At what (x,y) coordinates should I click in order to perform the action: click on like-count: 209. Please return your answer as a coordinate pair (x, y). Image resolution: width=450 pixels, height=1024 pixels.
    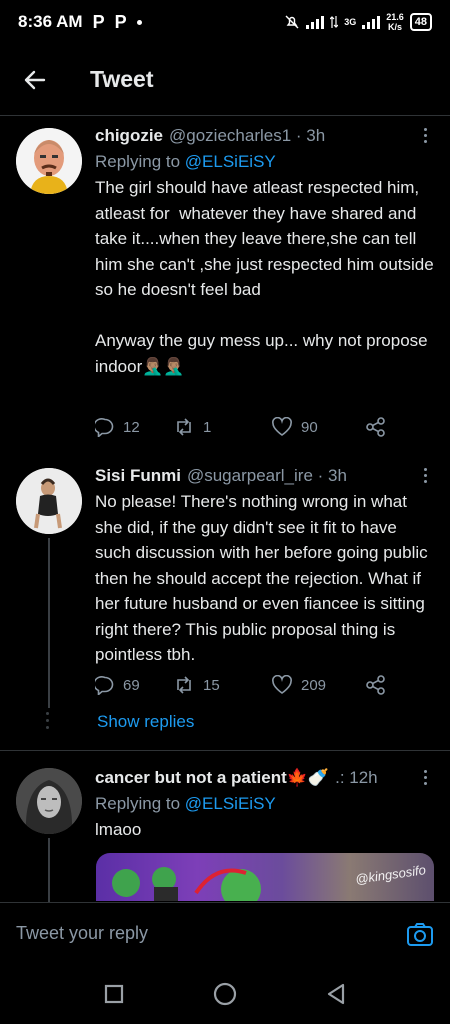
    Looking at the image, I should click on (314, 685).